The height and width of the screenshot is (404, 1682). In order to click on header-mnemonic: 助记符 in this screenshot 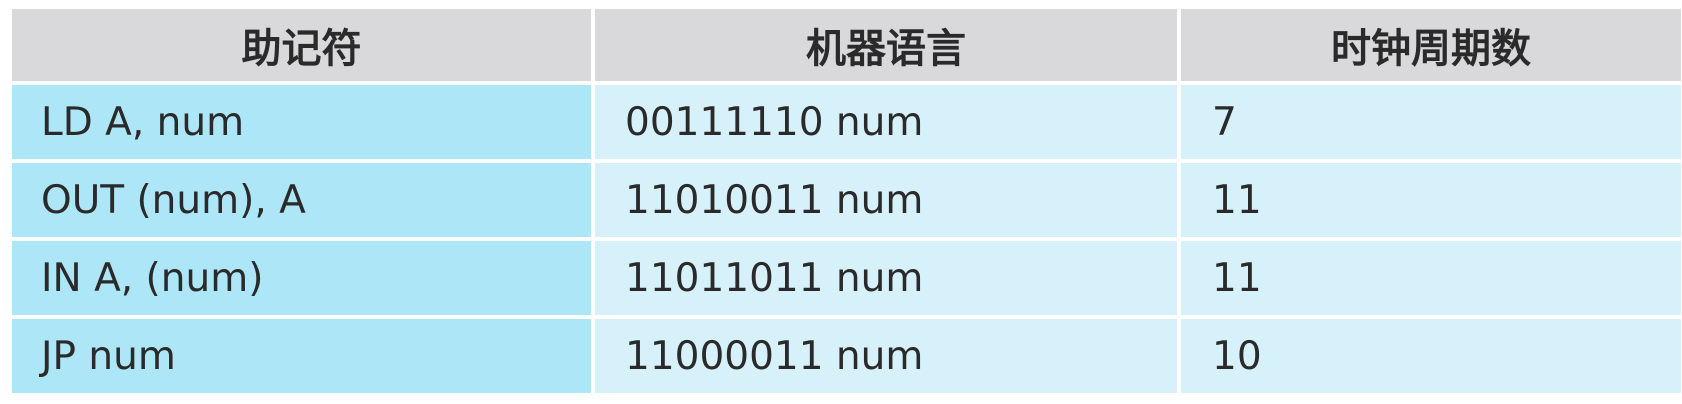, I will do `click(301, 45)`.